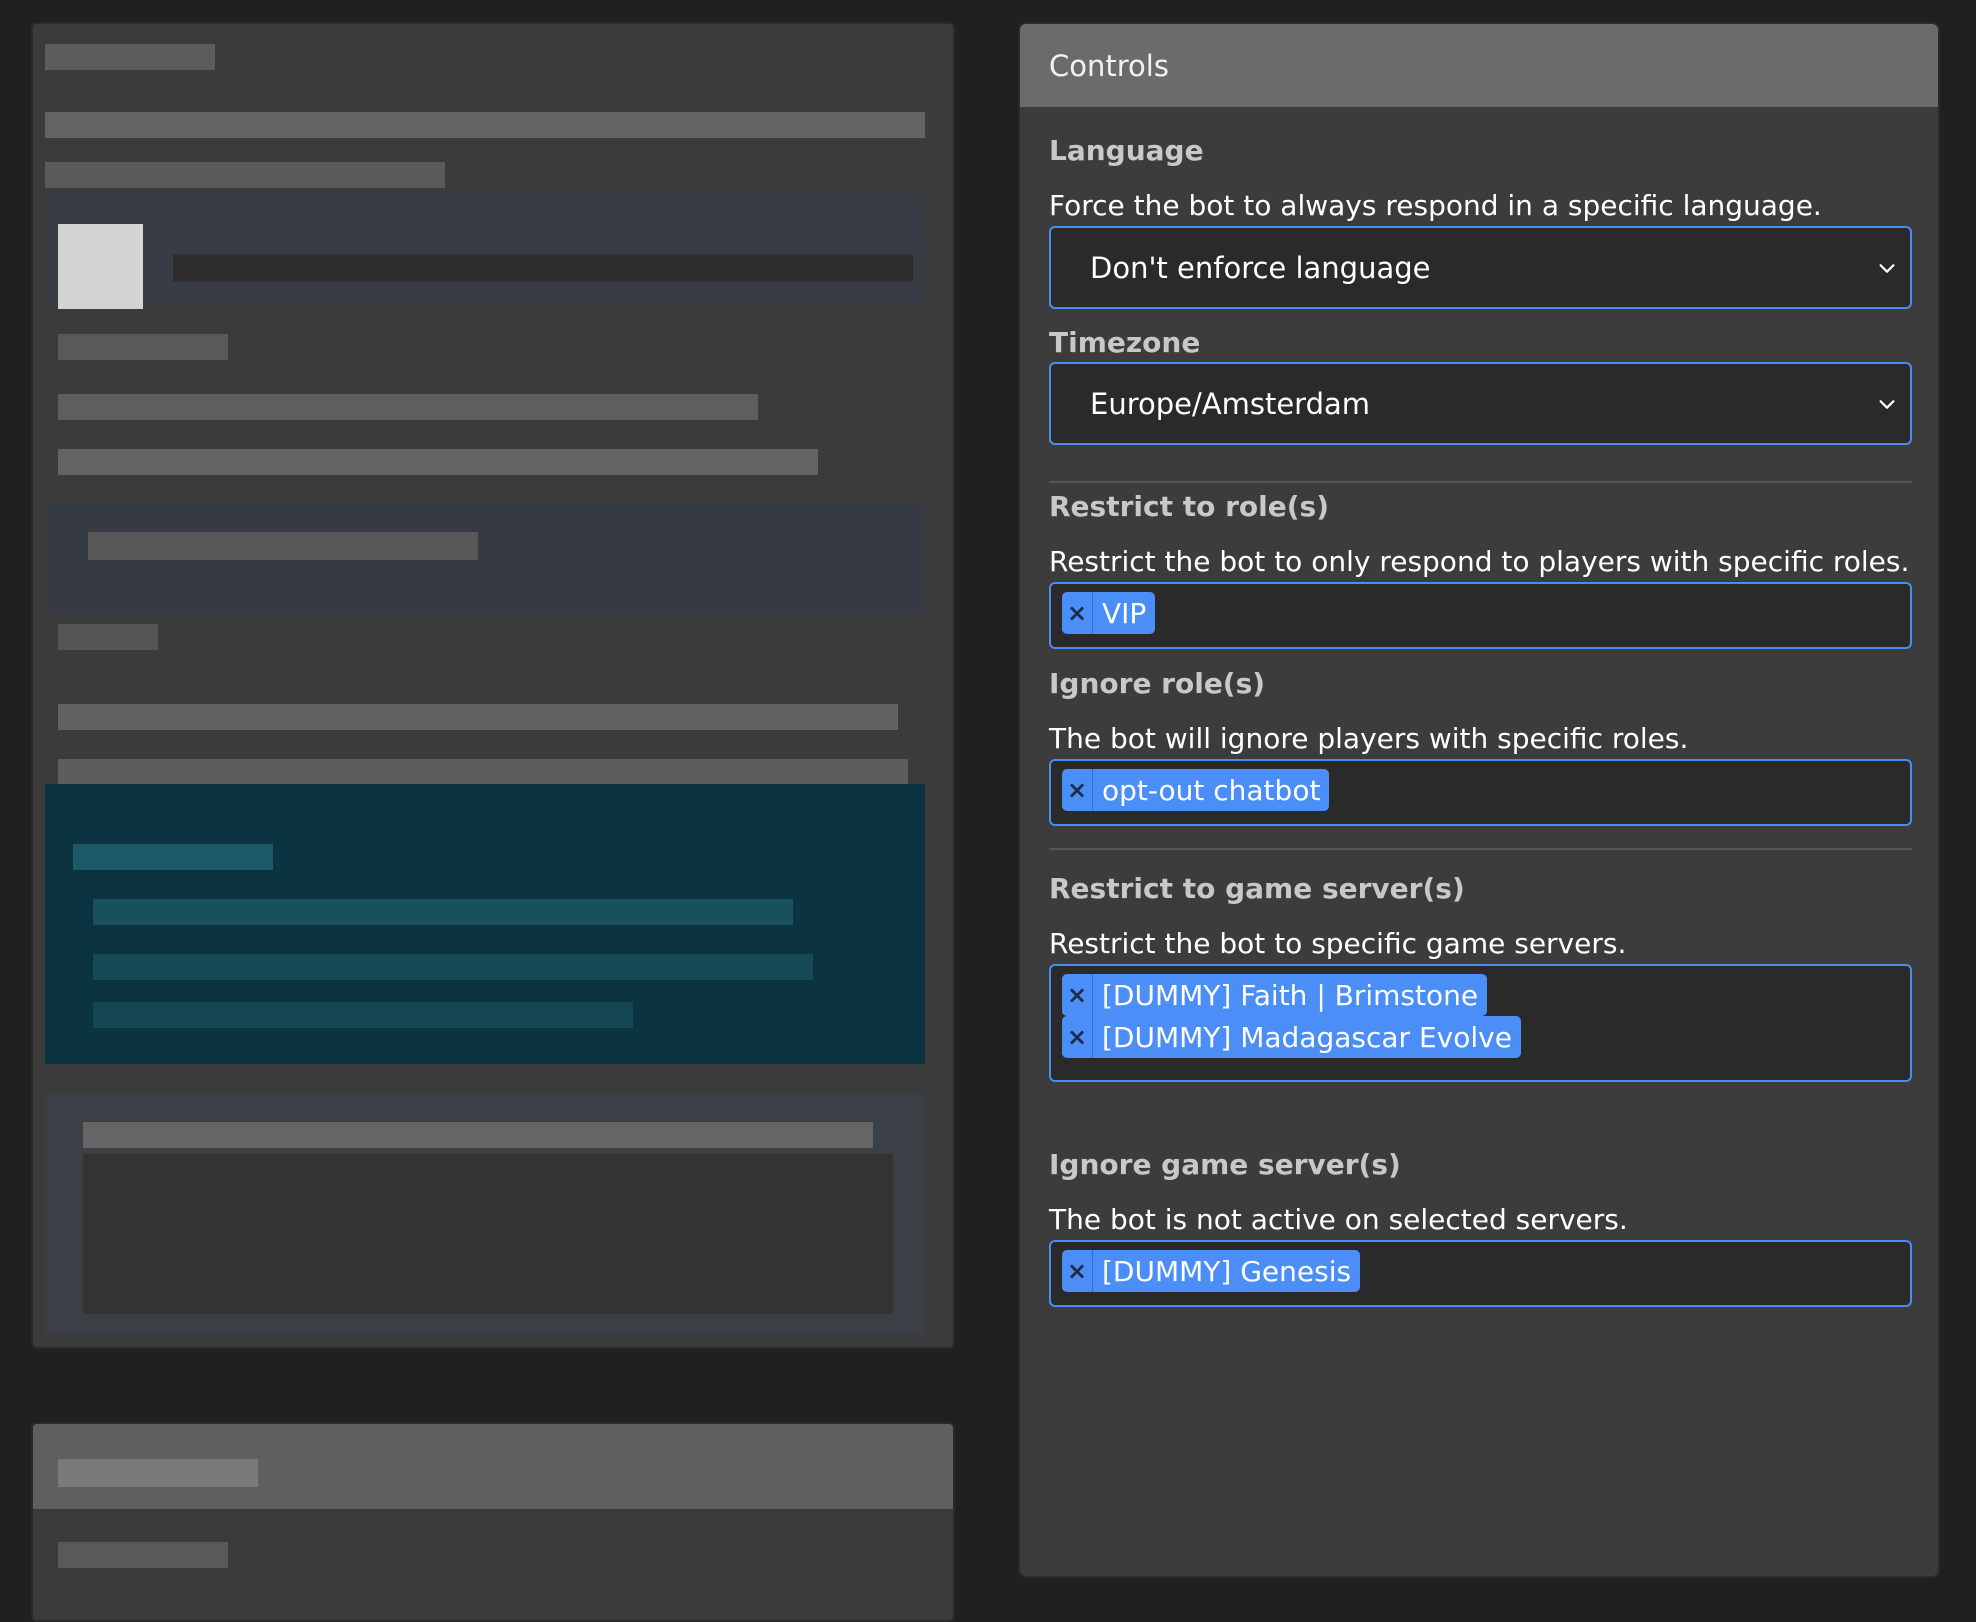 The height and width of the screenshot is (1622, 1976). Describe the element at coordinates (1126, 150) in the screenshot. I see `language-label: Language` at that location.